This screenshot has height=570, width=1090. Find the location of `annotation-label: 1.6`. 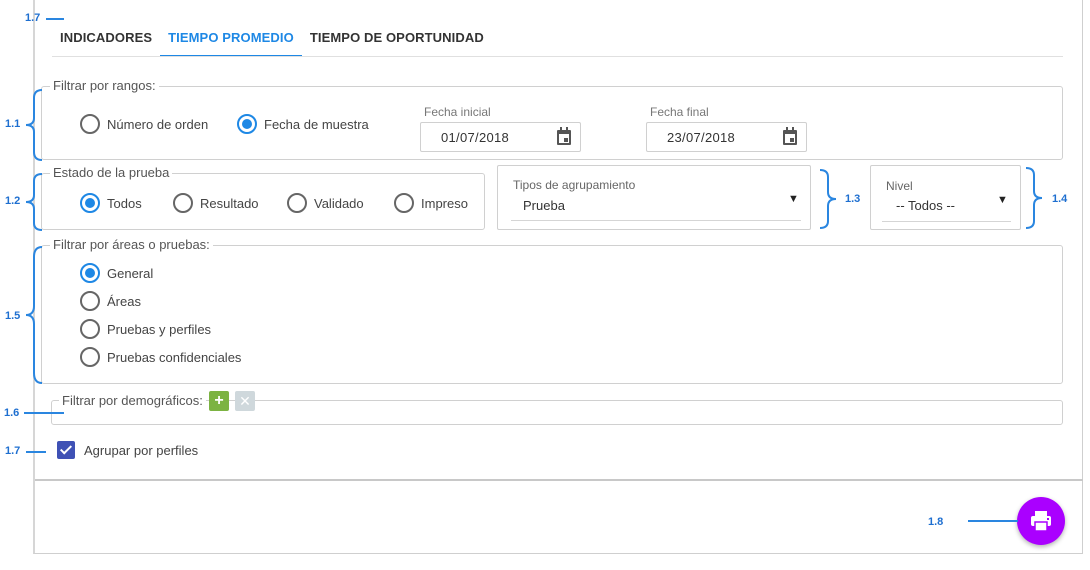

annotation-label: 1.6 is located at coordinates (12, 413).